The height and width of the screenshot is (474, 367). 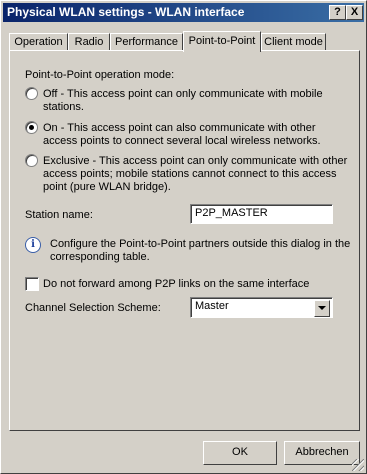 I want to click on tab-client-mode: Client mode, so click(x=293, y=42).